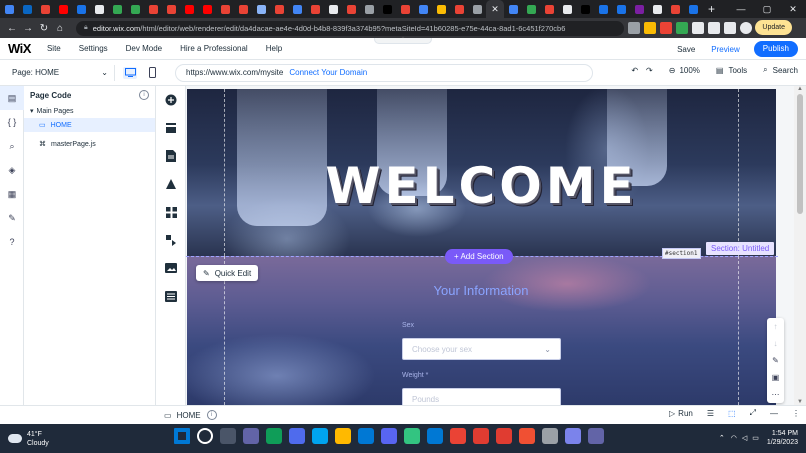  I want to click on code-braces-icon: { }, so click(12, 122).